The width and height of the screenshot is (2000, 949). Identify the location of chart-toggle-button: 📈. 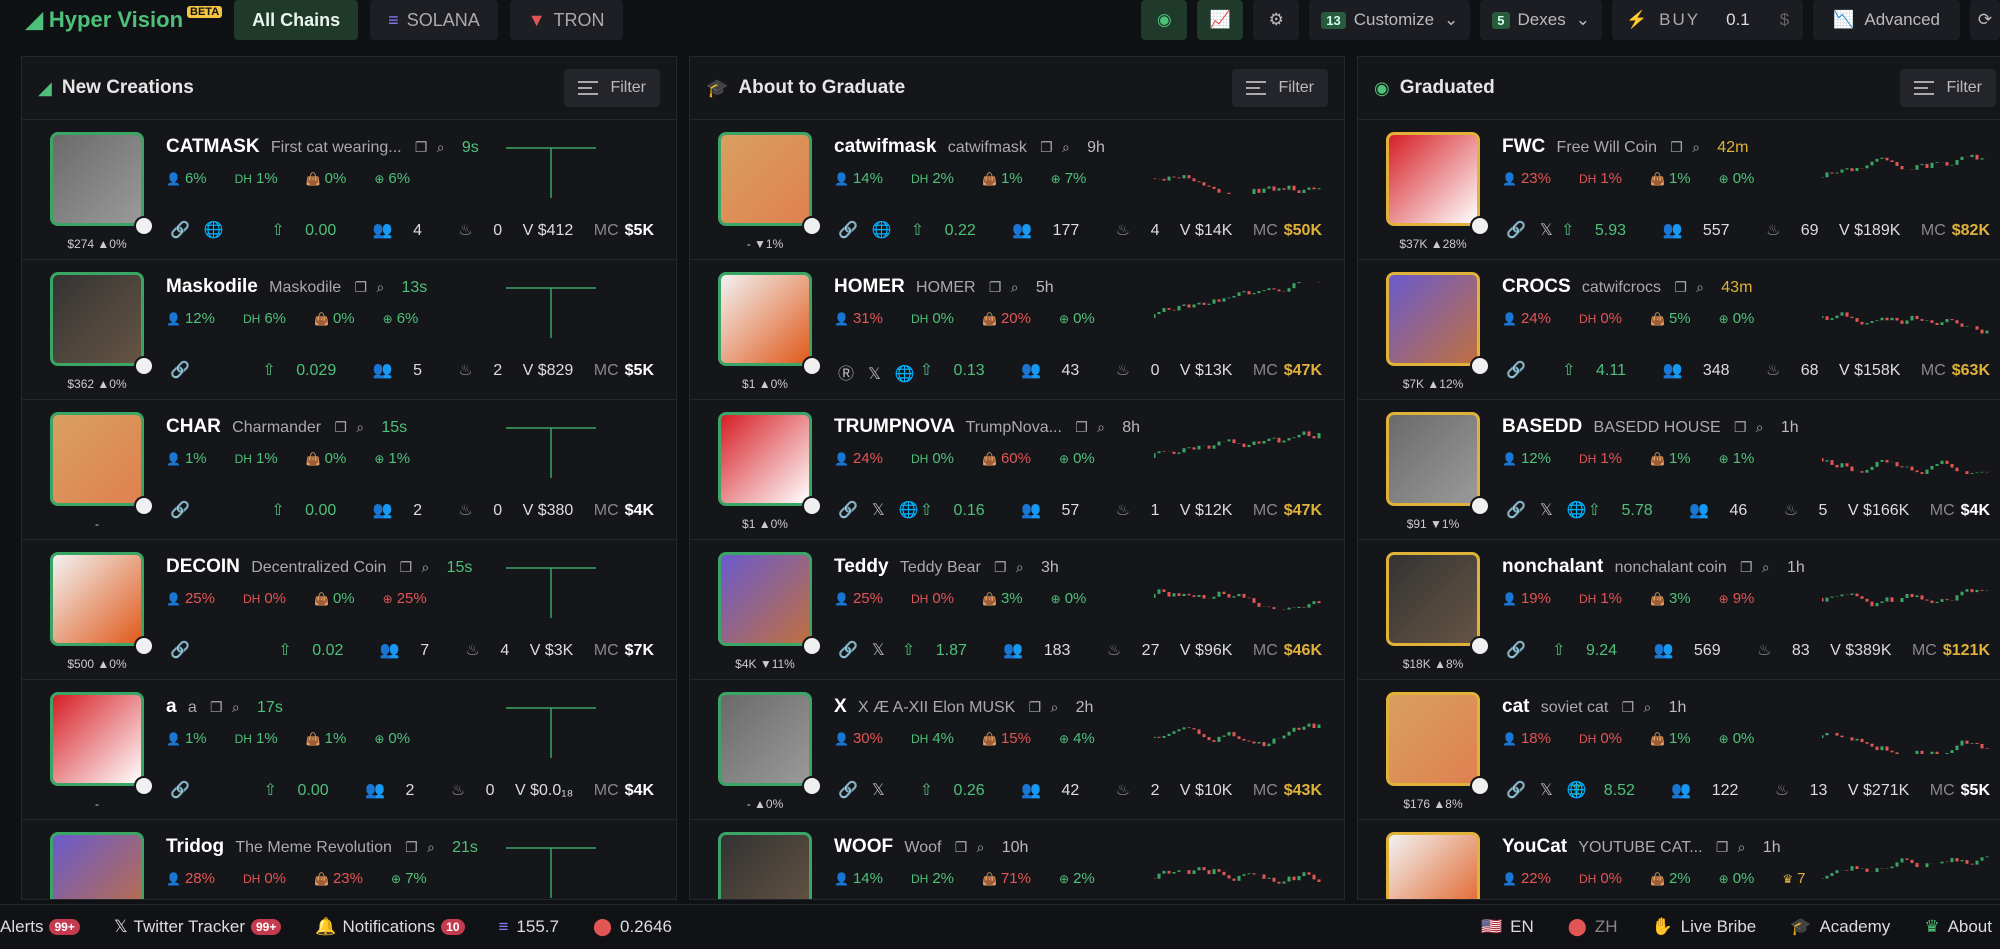
(1220, 20).